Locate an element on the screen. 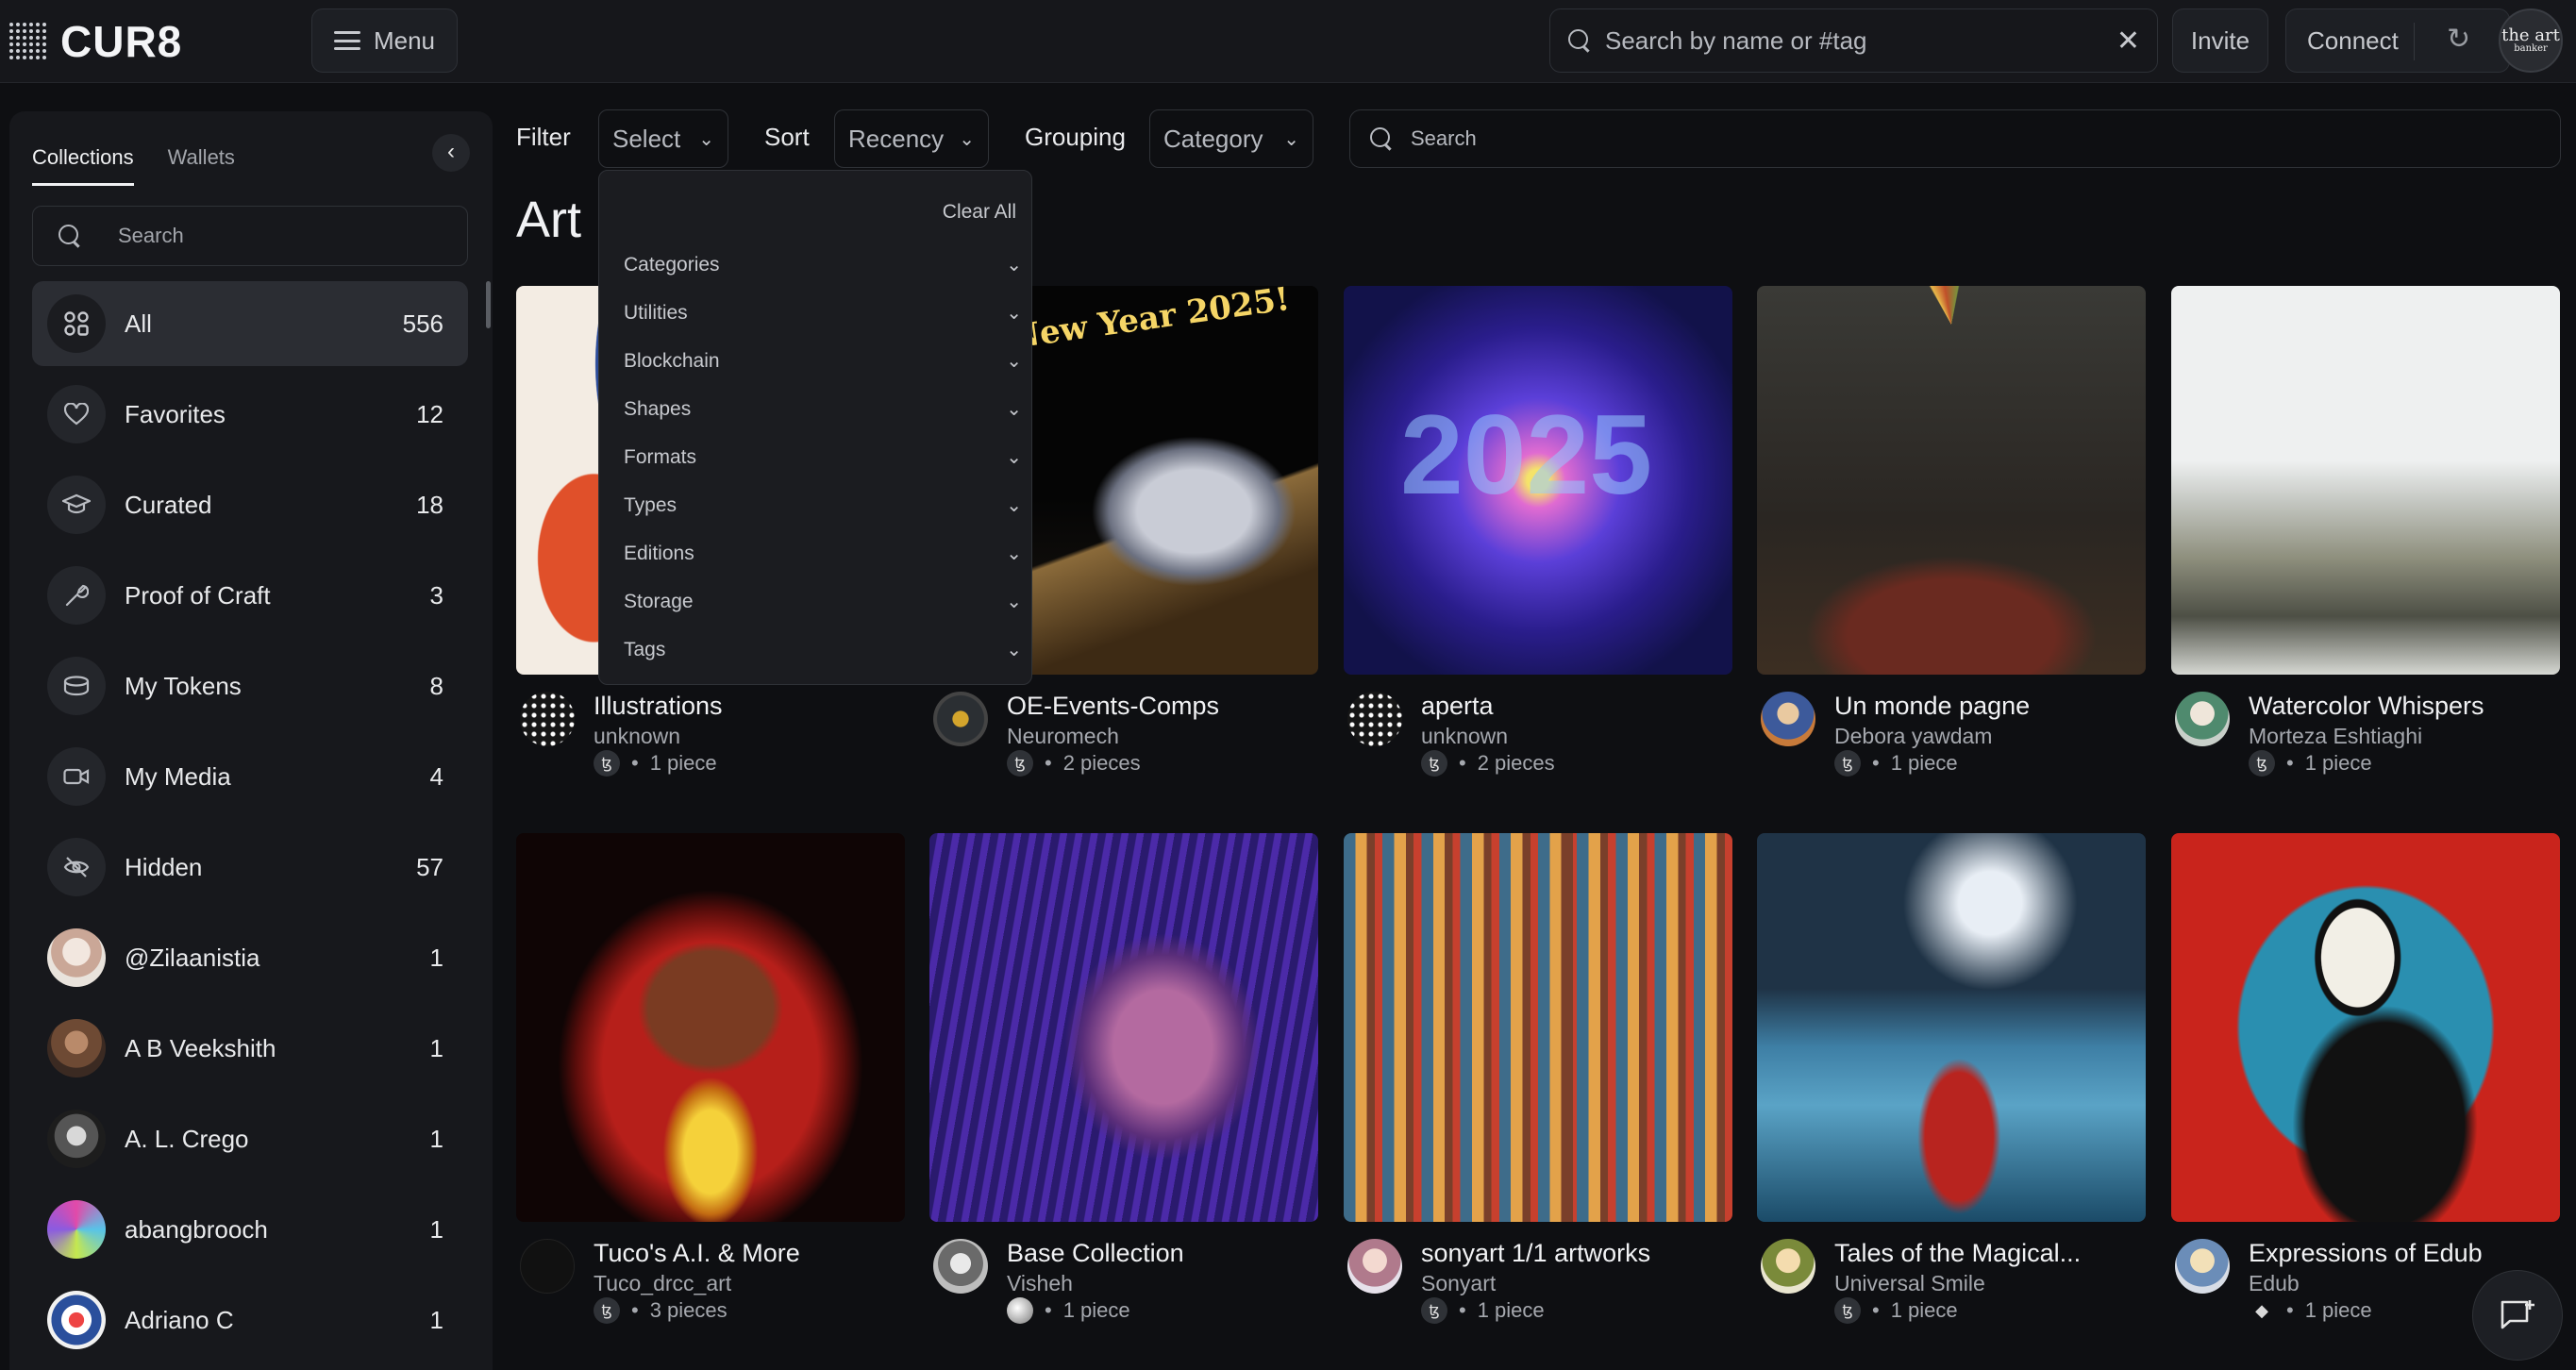 The height and width of the screenshot is (1370, 2576). filter-section-editions: Editions ⌄ is located at coordinates (823, 553).